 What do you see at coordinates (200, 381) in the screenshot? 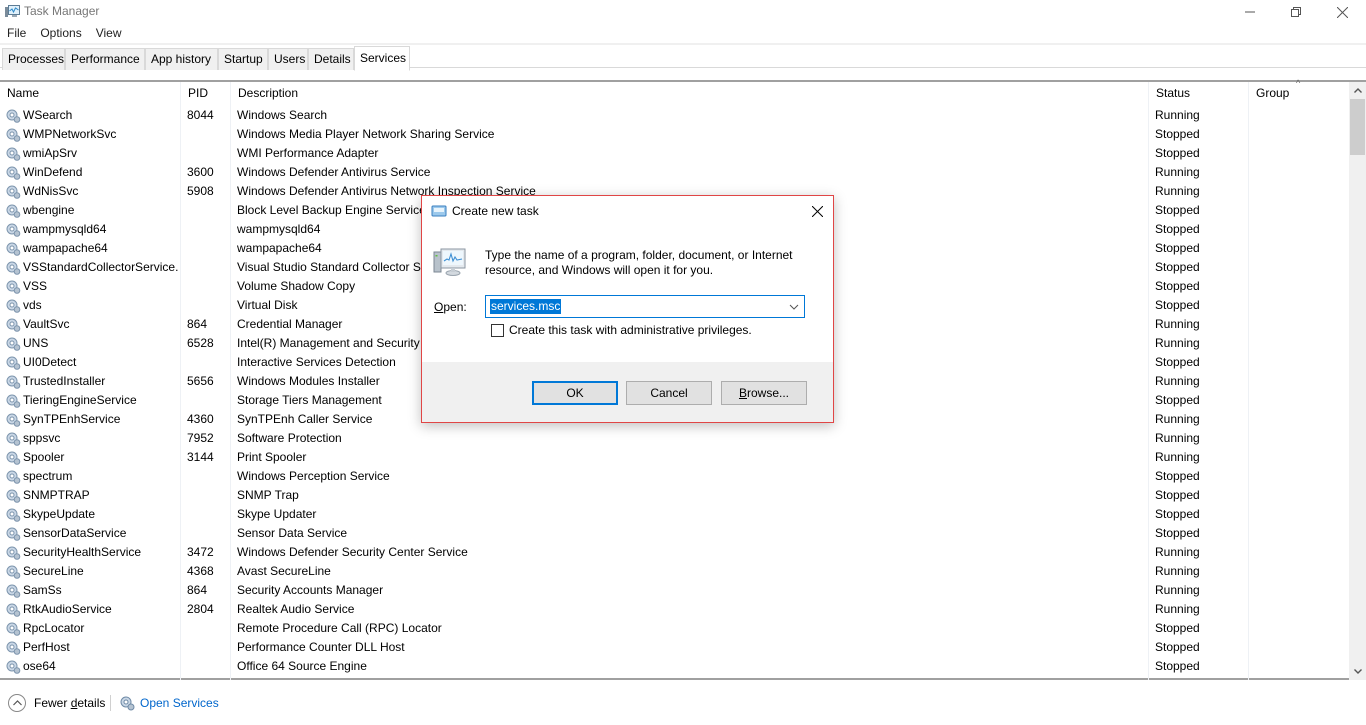
I see `service-pid: 5656` at bounding box center [200, 381].